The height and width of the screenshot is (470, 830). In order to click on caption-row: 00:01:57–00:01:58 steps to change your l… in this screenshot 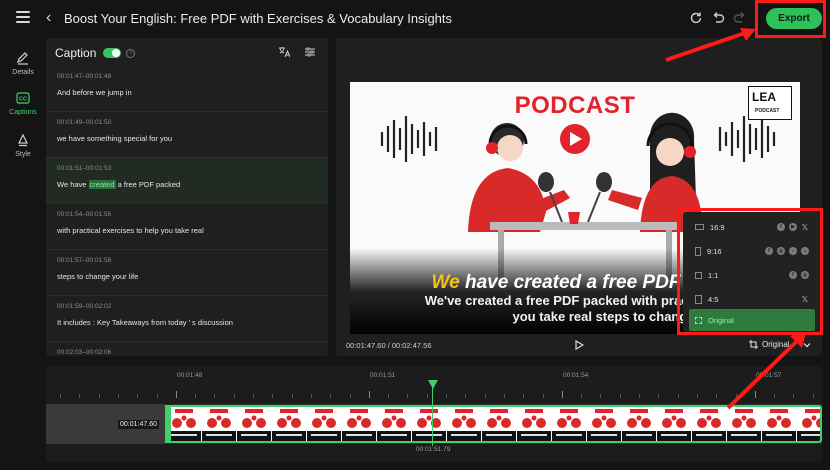, I will do `click(187, 273)`.